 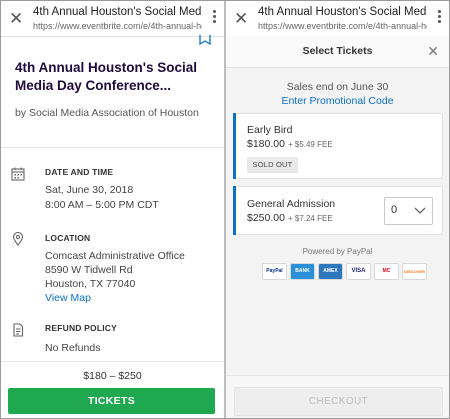 I want to click on ticket-fee: + $7.24 FEE, so click(x=310, y=218).